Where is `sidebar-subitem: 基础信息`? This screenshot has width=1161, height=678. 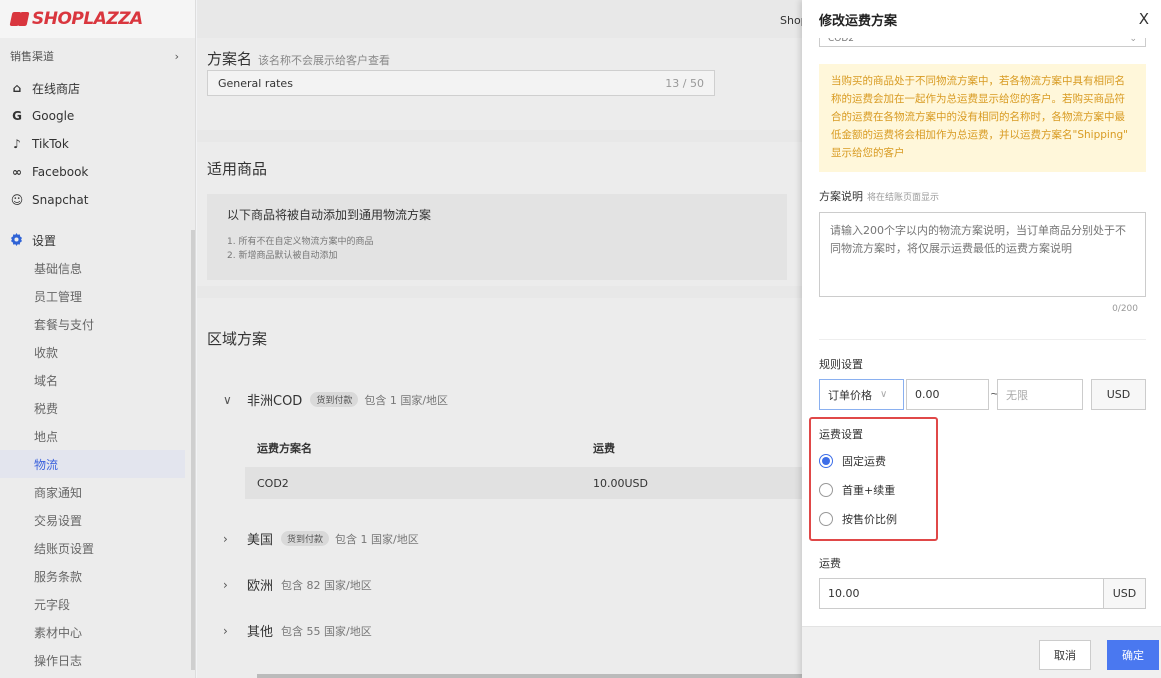 sidebar-subitem: 基础信息 is located at coordinates (97, 268).